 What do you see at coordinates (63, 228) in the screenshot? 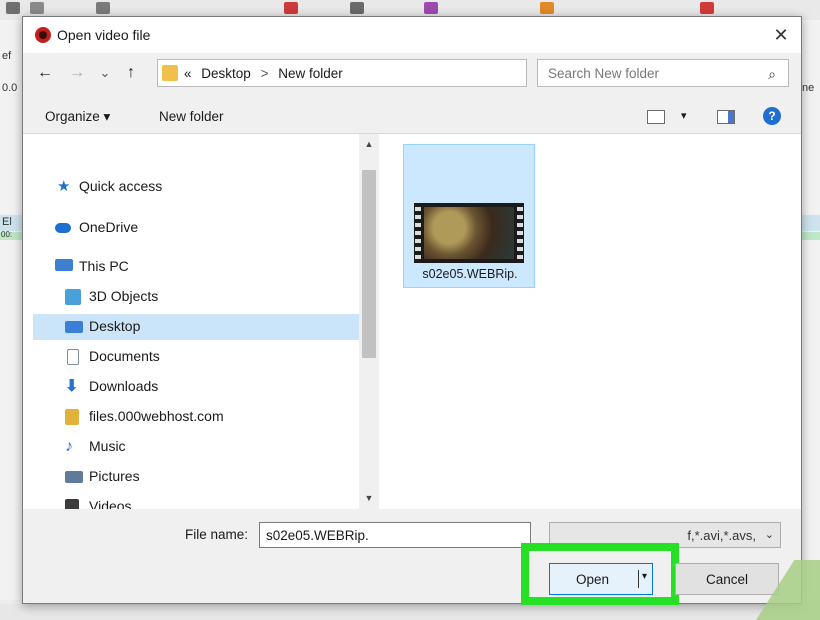
I see `cloud-icon` at bounding box center [63, 228].